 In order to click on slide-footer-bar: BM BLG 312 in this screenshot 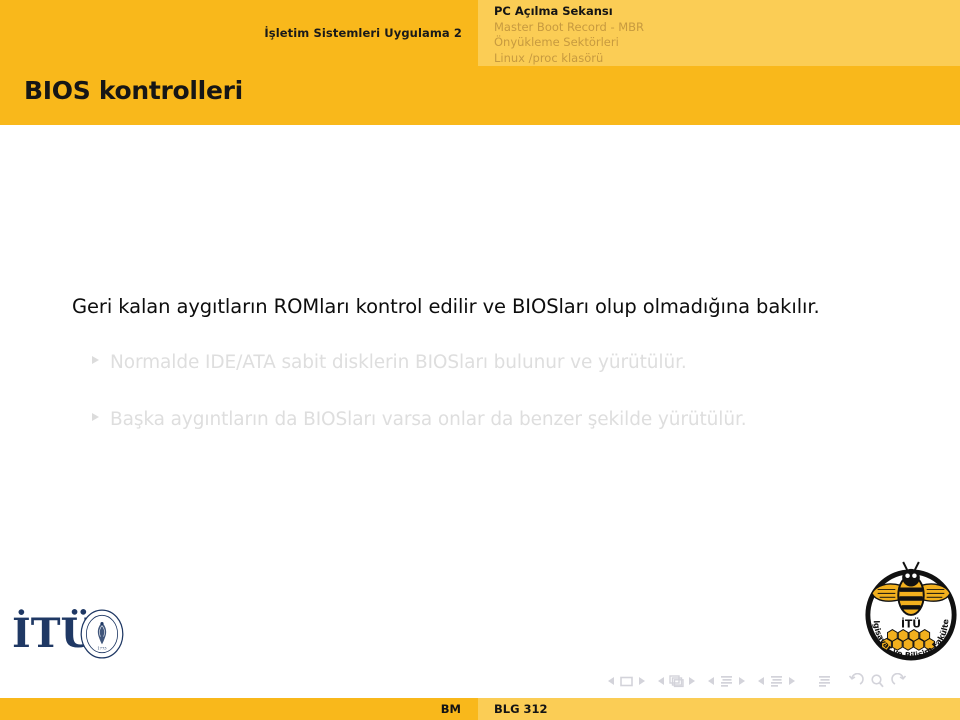, I will do `click(480, 709)`.